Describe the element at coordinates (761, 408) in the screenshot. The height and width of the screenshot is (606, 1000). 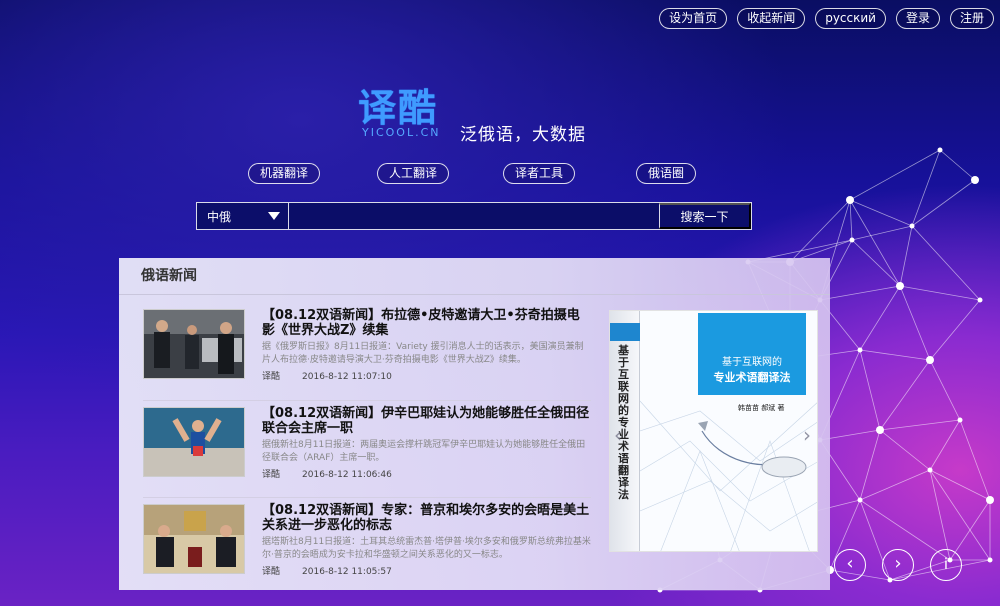
I see `cover-authors: 韩苗苗 郝斌 著` at that location.